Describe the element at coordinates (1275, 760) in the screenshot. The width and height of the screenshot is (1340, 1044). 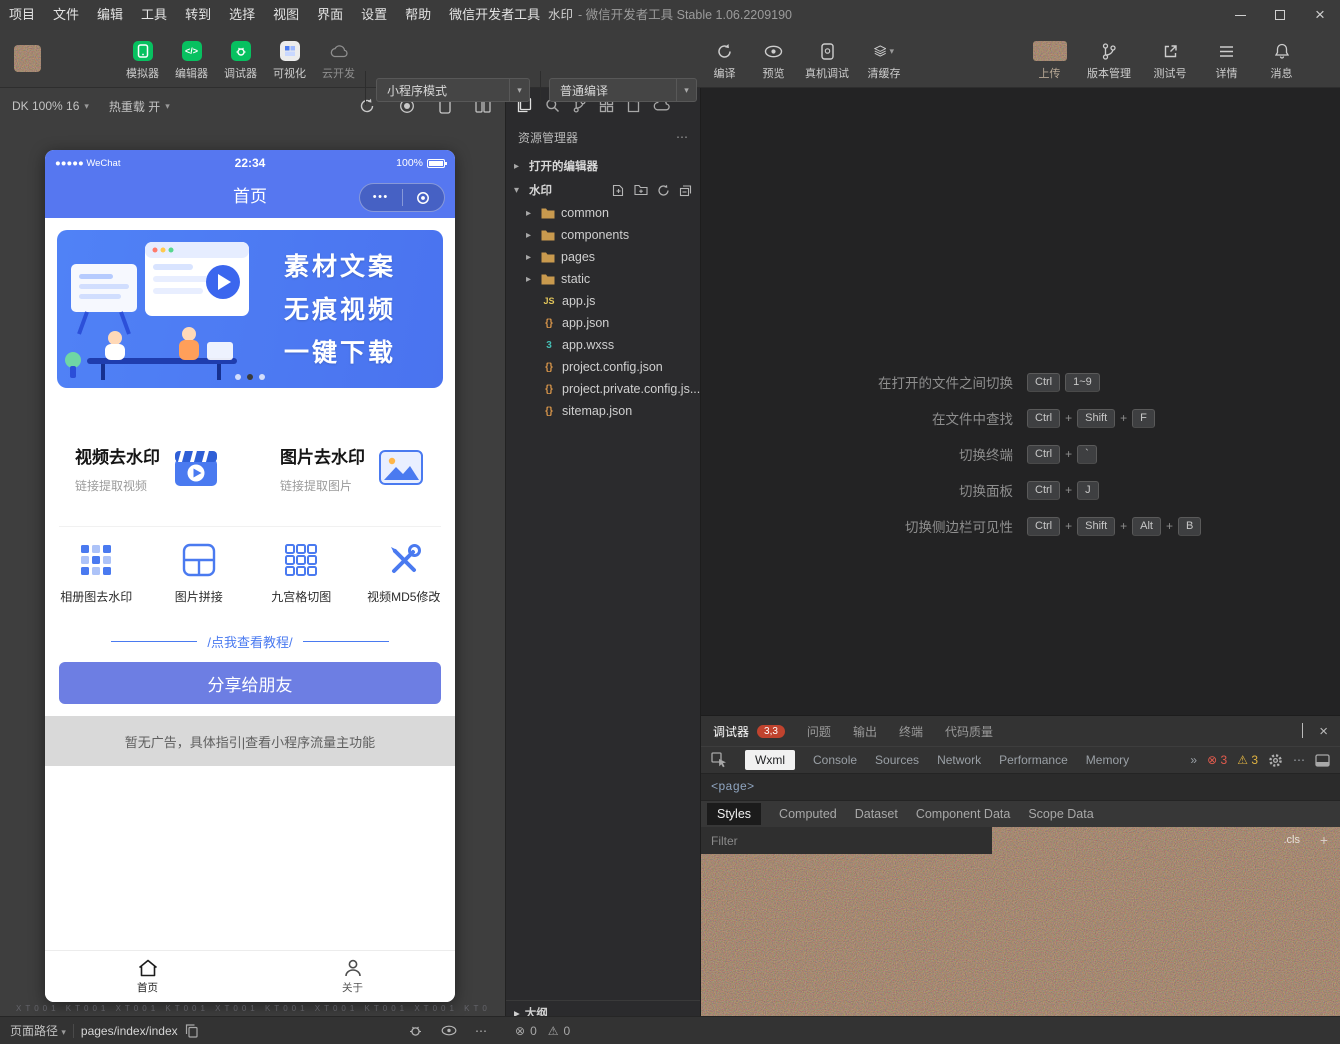
I see `devtools-settings-button` at that location.